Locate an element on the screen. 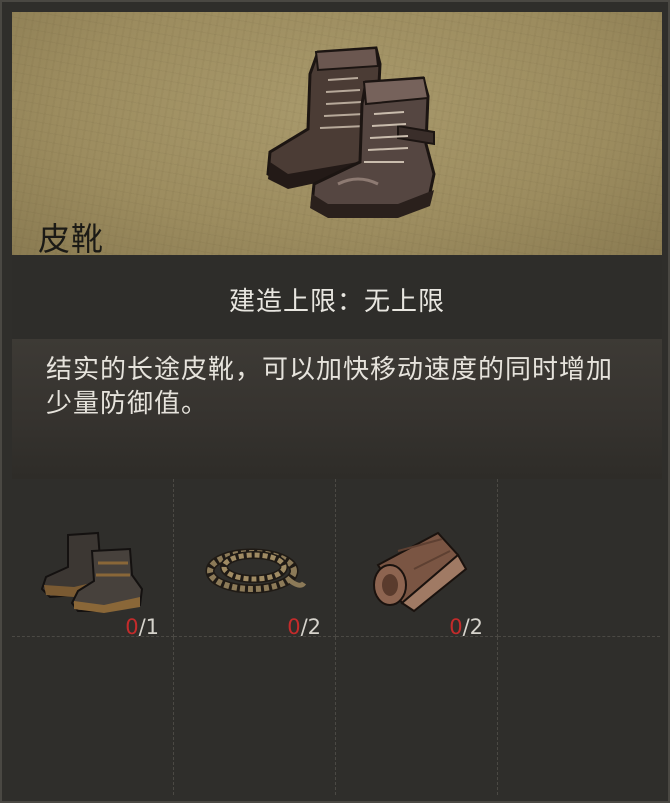  material-count-1: 0/1 is located at coordinates (142, 627).